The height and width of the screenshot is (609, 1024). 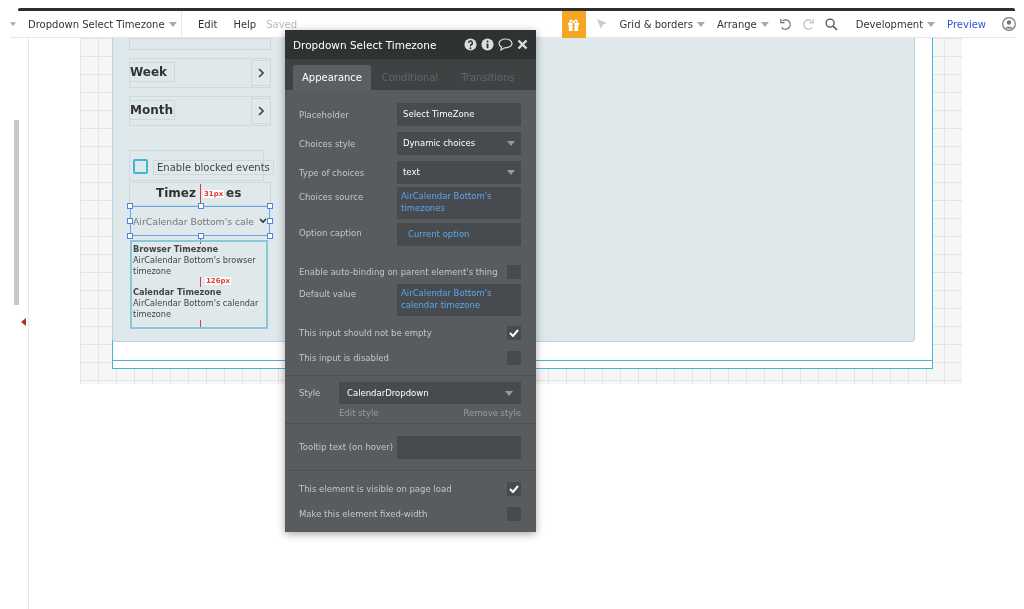 I want to click on undo-icon, so click(x=785, y=24).